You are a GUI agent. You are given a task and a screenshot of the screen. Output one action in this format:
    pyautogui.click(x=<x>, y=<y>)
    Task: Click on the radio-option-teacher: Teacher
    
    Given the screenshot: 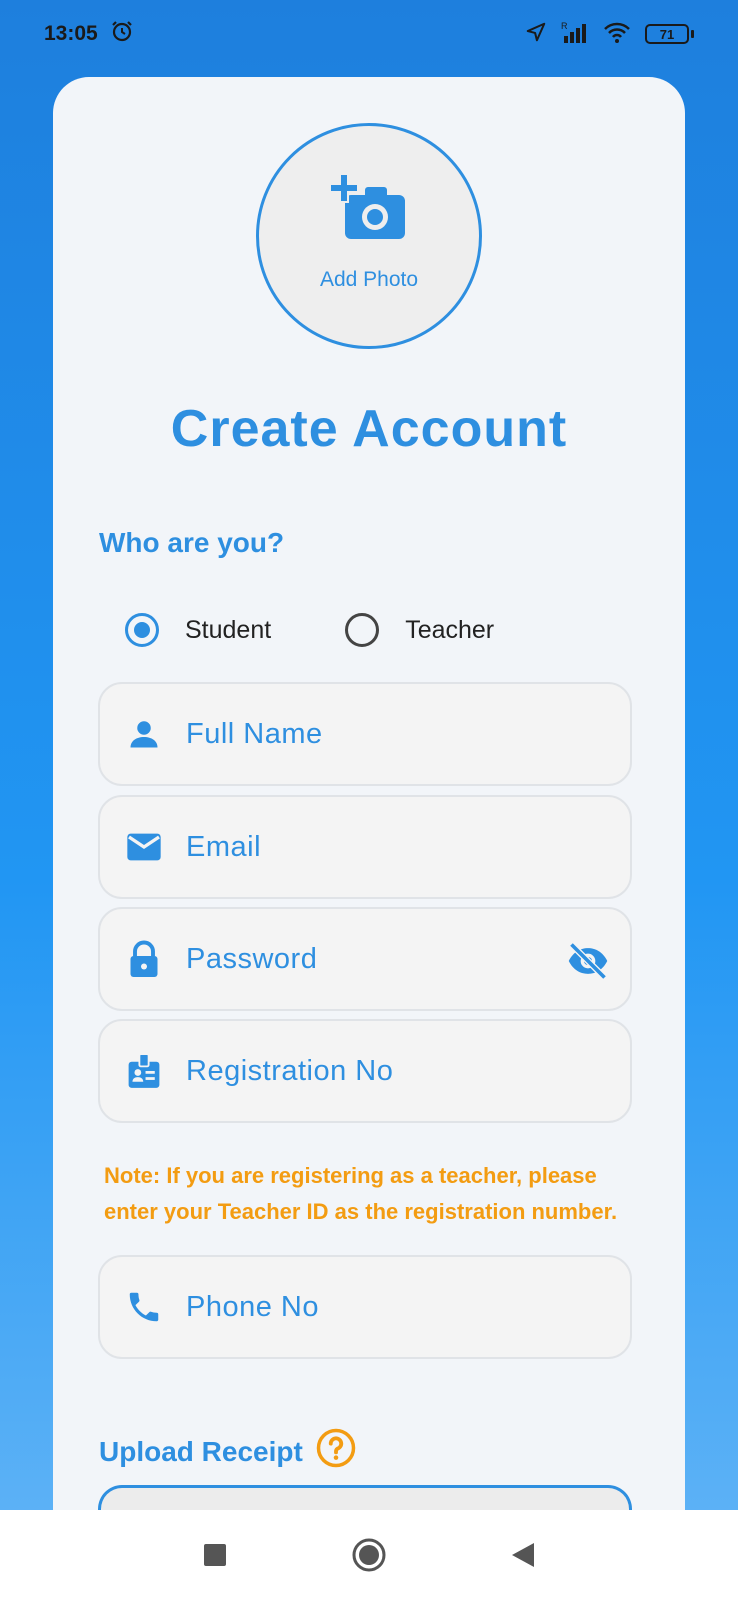 What is the action you would take?
    pyautogui.click(x=419, y=630)
    